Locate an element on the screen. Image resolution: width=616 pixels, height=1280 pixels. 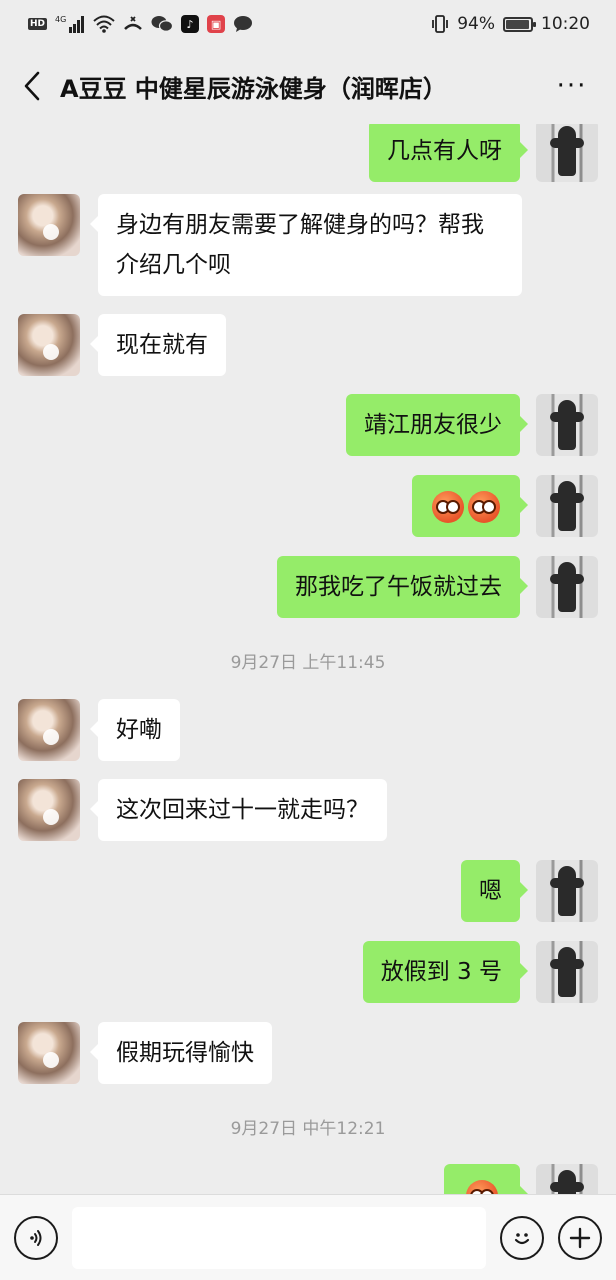
voice-icon is located at coordinates (36, 1237).